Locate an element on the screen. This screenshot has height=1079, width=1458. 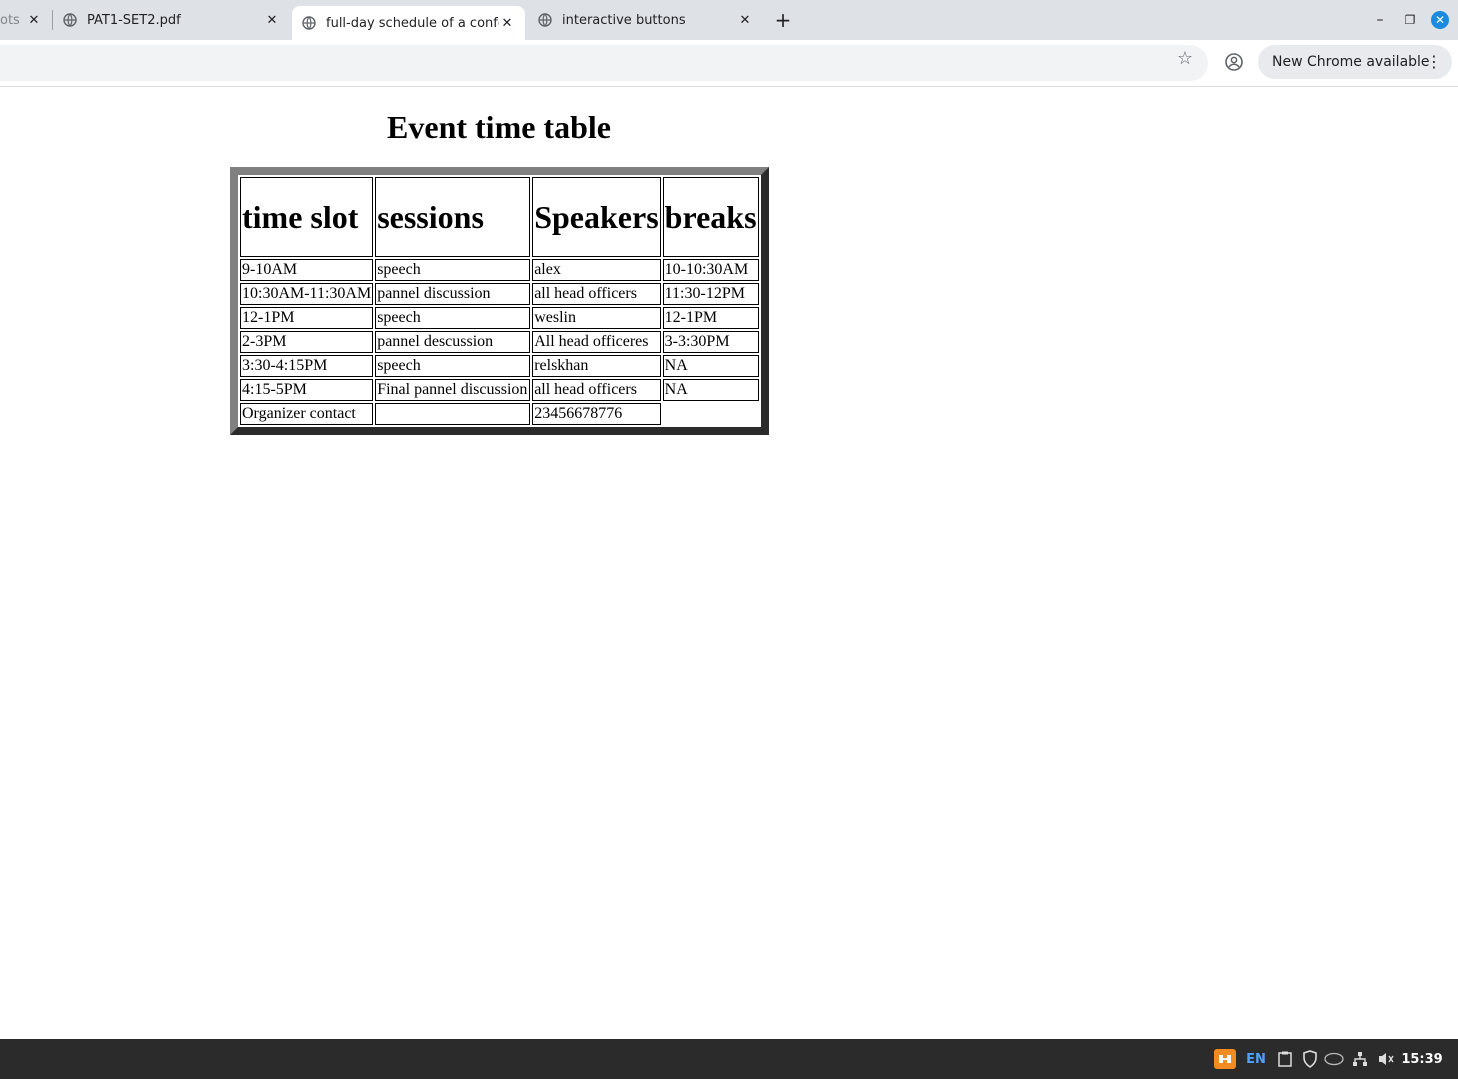
table-cell: Organizer contact is located at coordinates (307, 414).